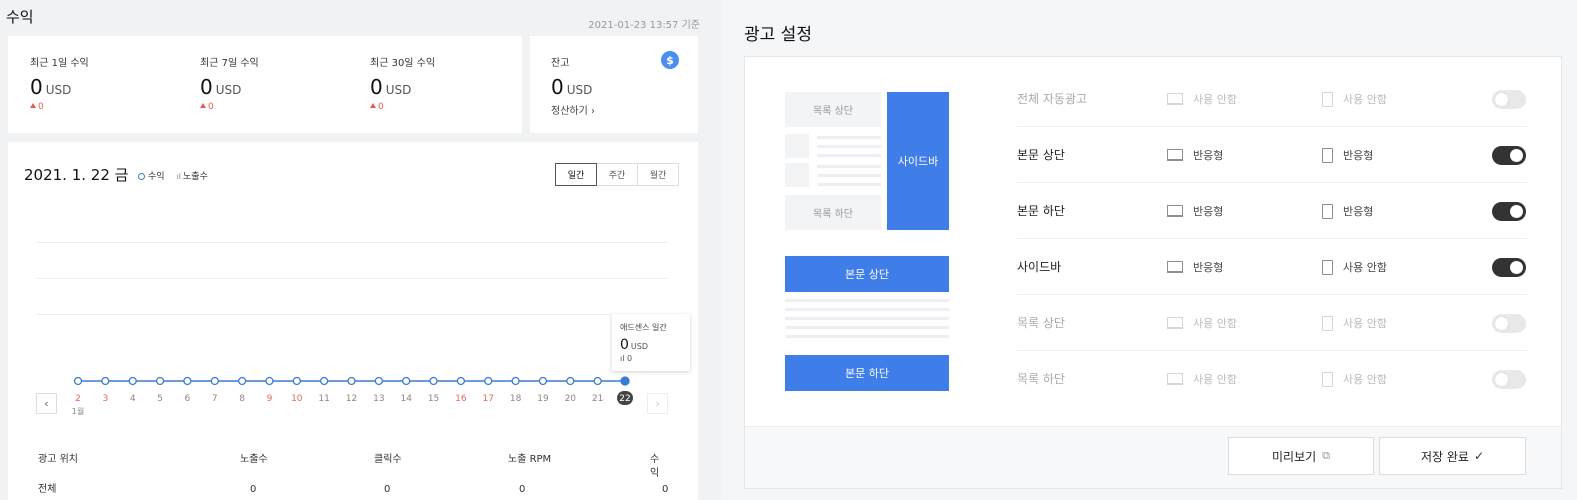  I want to click on col-impressions: 노출수, so click(254, 459).